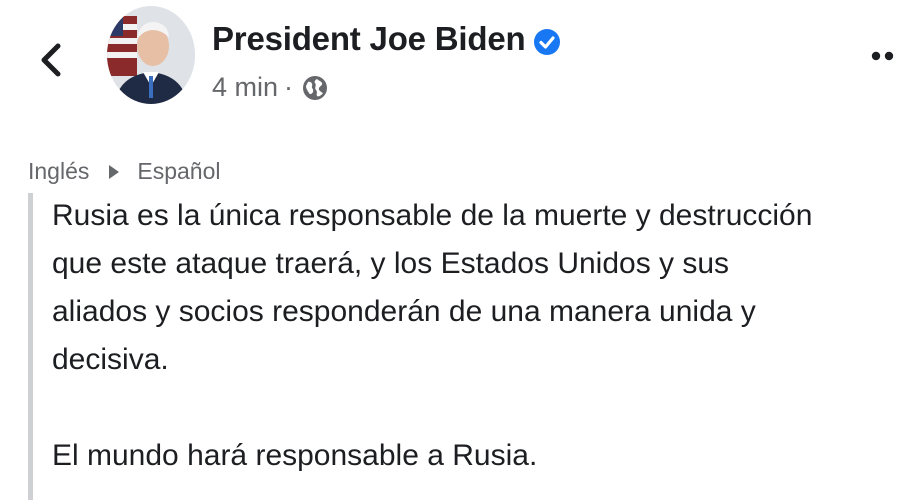 The height and width of the screenshot is (500, 898). Describe the element at coordinates (110, 359) in the screenshot. I see `post-line: decisiva.` at that location.